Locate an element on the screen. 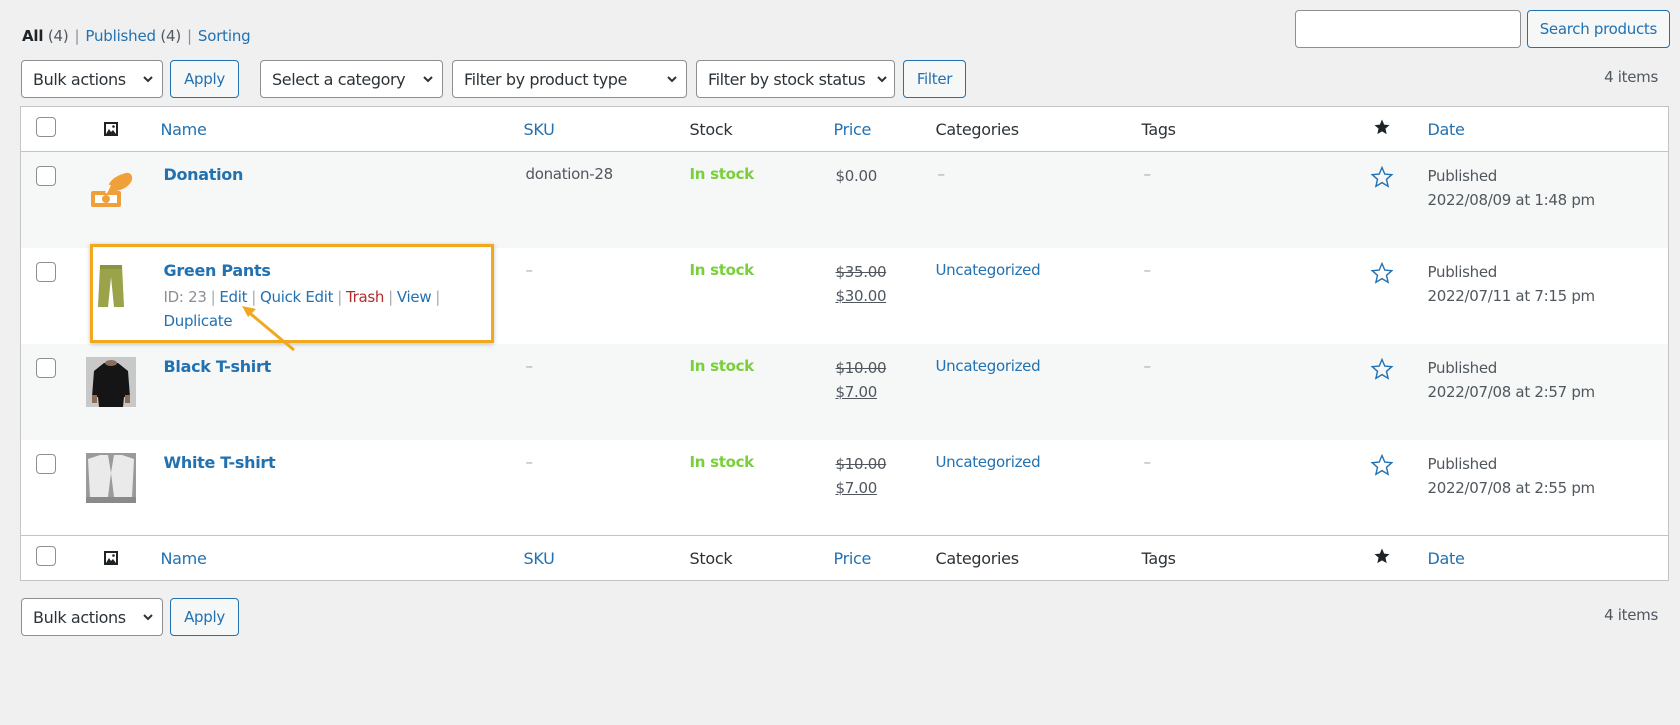 The height and width of the screenshot is (725, 1680). column-footer-sku: SKU is located at coordinates (599, 558).